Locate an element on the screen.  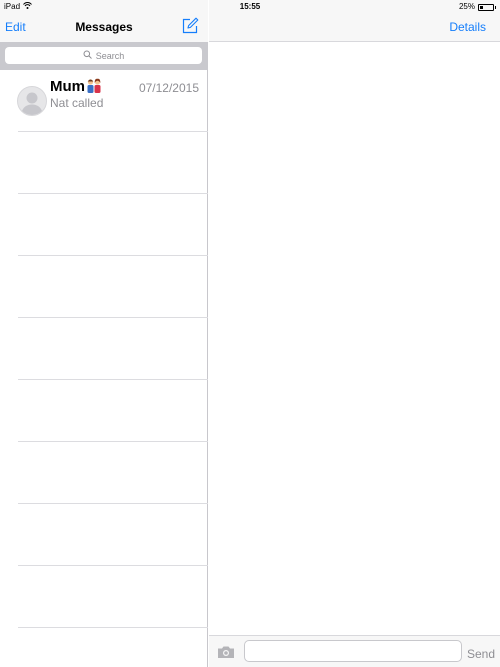
list-item: Mum 07/12/2015 Nat called is located at coordinates (104, 101).